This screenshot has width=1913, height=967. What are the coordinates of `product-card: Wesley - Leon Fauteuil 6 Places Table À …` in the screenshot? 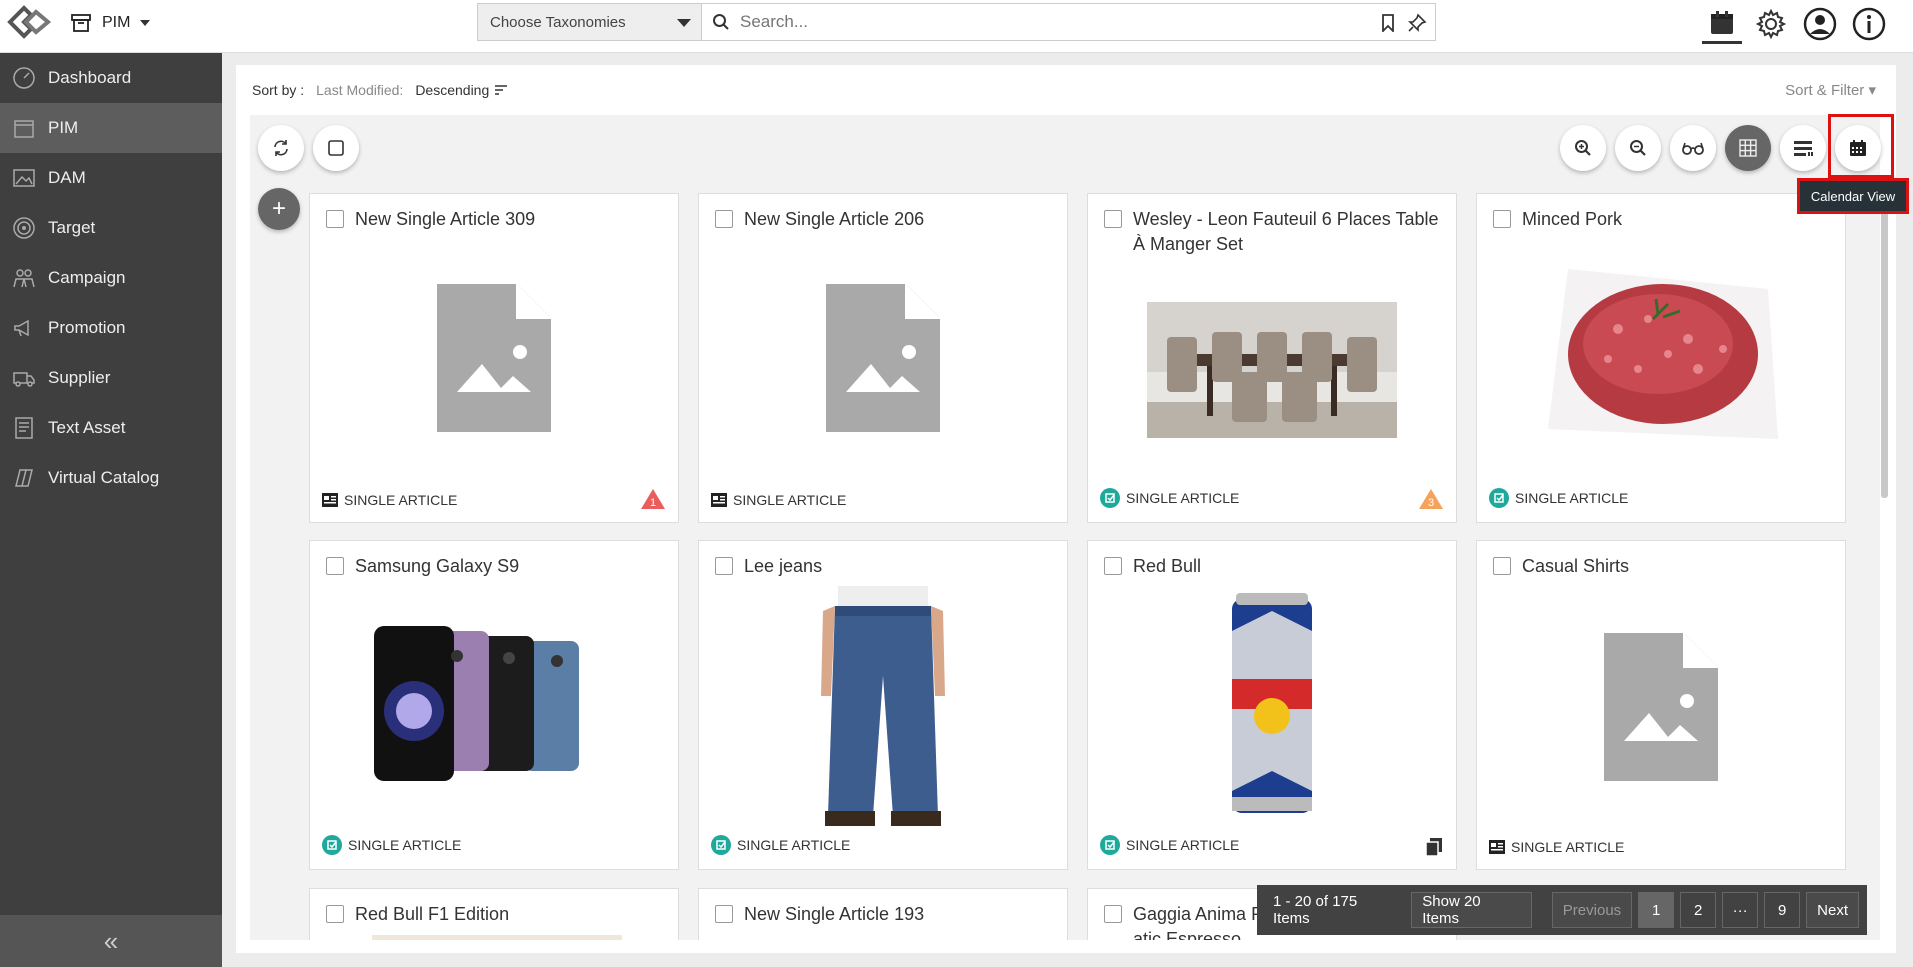 It's located at (1272, 358).